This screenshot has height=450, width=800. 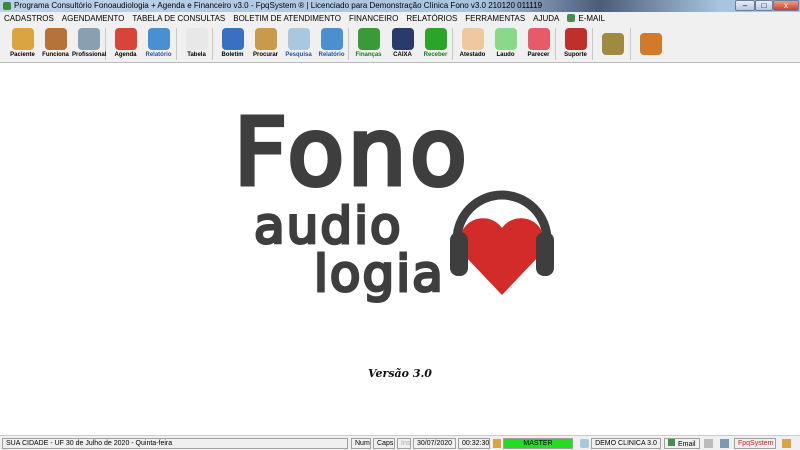 What do you see at coordinates (435, 39) in the screenshot?
I see `receber-icon` at bounding box center [435, 39].